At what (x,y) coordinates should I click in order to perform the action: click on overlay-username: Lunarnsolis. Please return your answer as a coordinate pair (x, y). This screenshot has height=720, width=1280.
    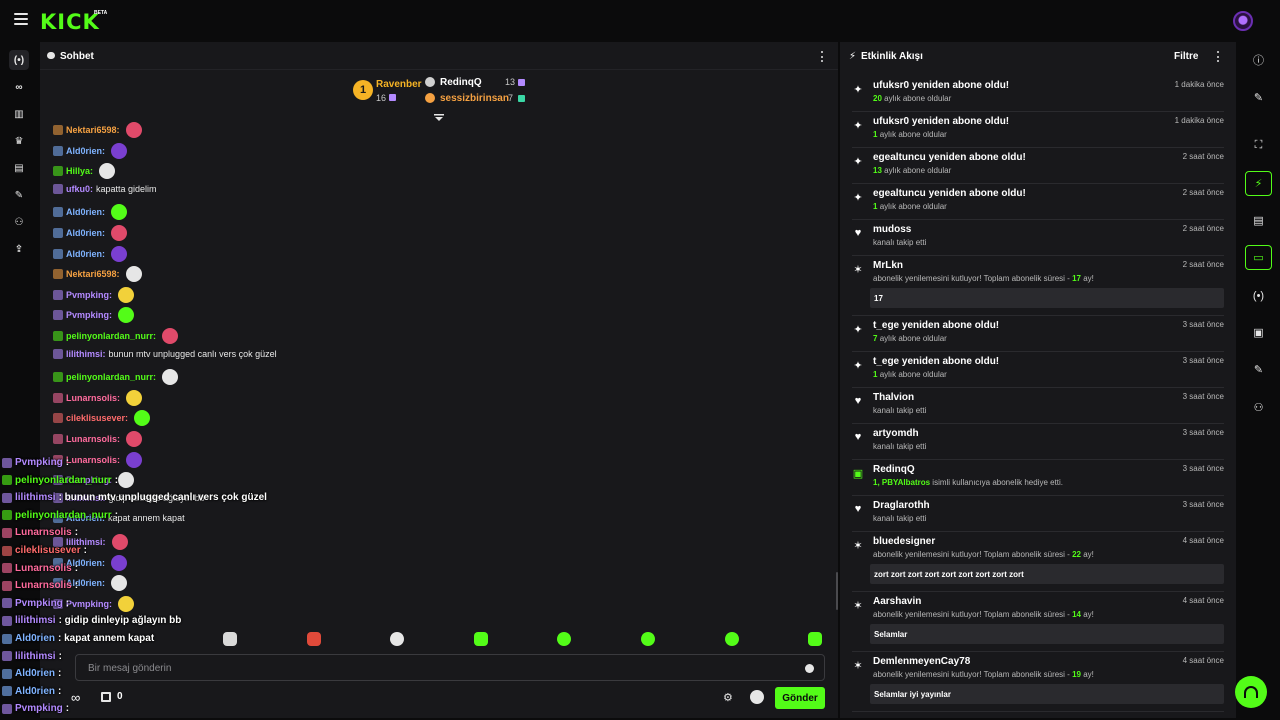
    Looking at the image, I should click on (43, 586).